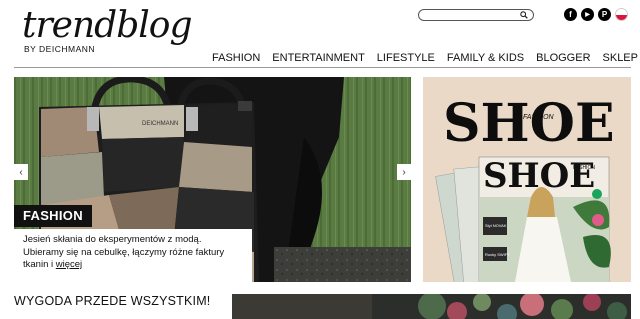 Image resolution: width=640 pixels, height=319 pixels. I want to click on nav-item-fashion: FASHION, so click(236, 58).